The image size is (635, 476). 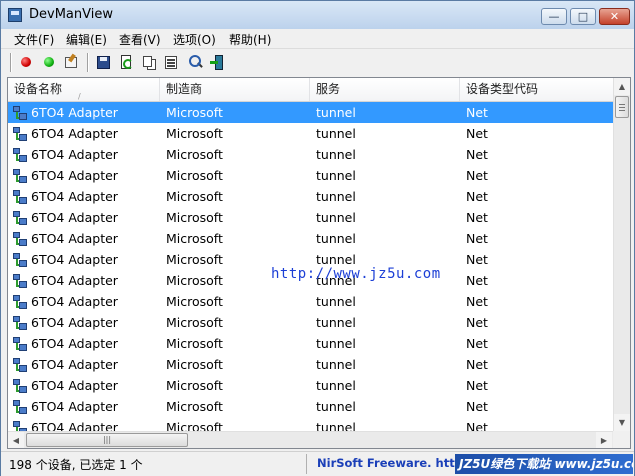 I want to click on horizontal-scroll-thumb: |||, so click(x=107, y=440).